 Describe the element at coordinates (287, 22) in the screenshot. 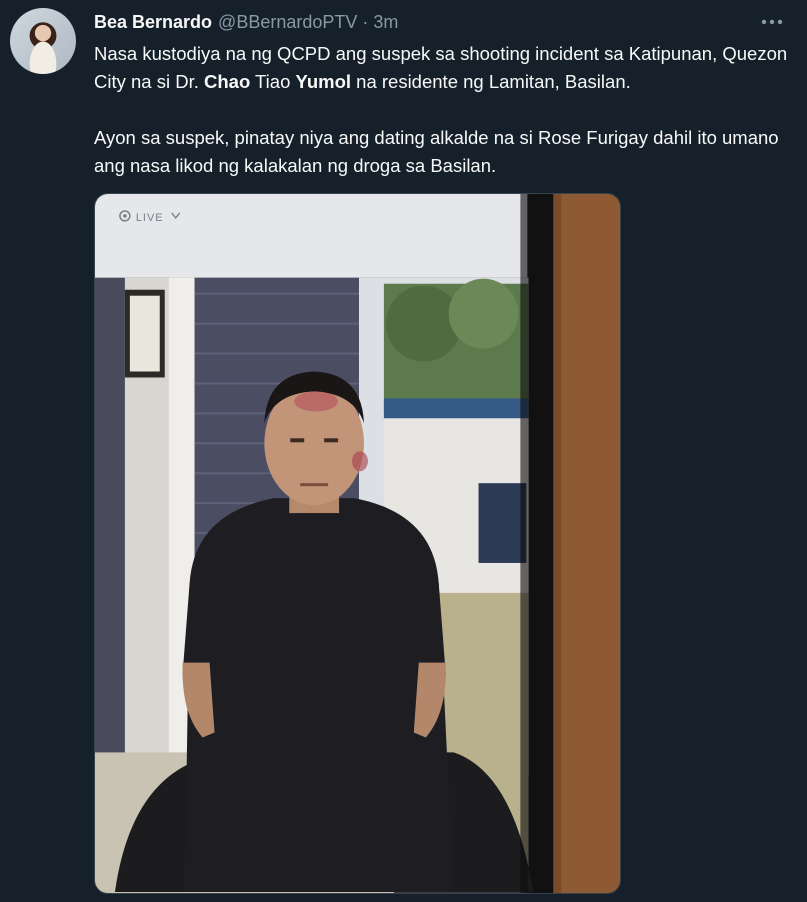

I see `author-handle: @BBernardoPTV` at that location.